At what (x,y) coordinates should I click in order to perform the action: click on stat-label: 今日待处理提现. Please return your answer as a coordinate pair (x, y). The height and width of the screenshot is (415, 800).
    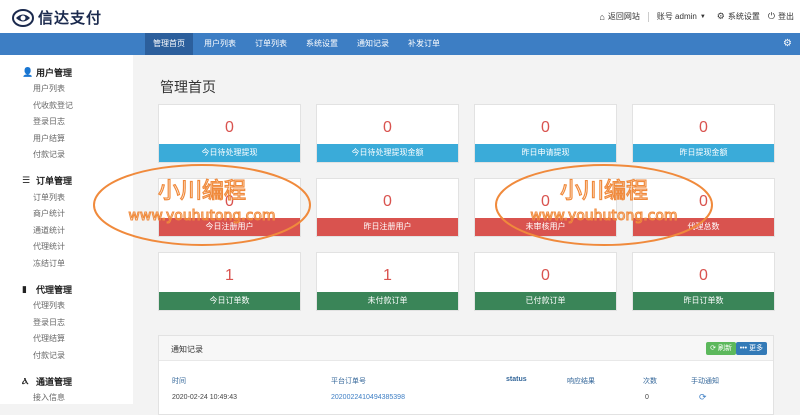
    Looking at the image, I should click on (229, 153).